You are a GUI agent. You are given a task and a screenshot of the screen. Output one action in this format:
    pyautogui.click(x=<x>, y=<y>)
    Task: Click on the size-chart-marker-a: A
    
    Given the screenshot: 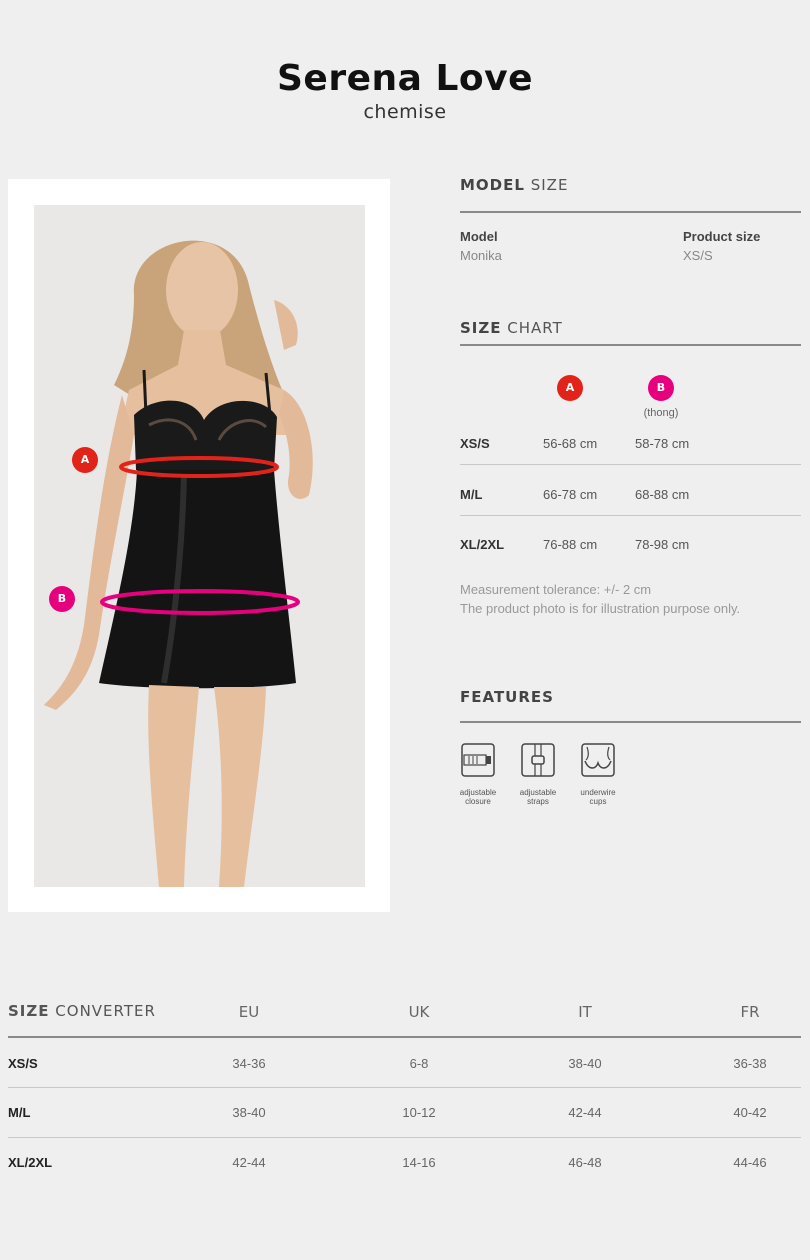 What is the action you would take?
    pyautogui.click(x=570, y=388)
    